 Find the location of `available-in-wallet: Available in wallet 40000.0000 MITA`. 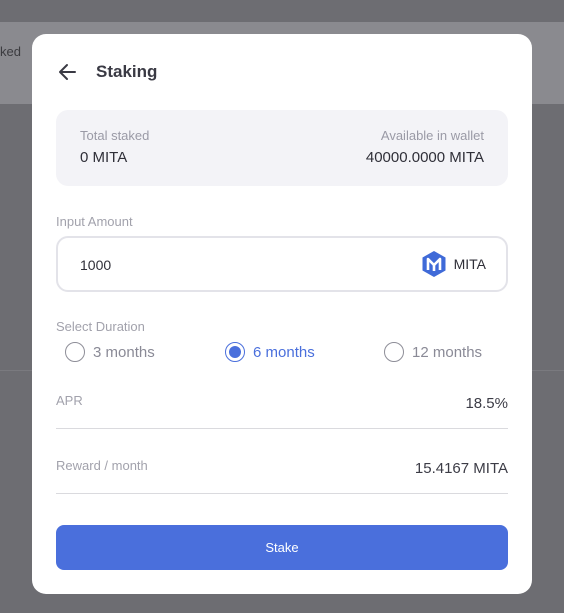

available-in-wallet: Available in wallet 40000.0000 MITA is located at coordinates (425, 147).